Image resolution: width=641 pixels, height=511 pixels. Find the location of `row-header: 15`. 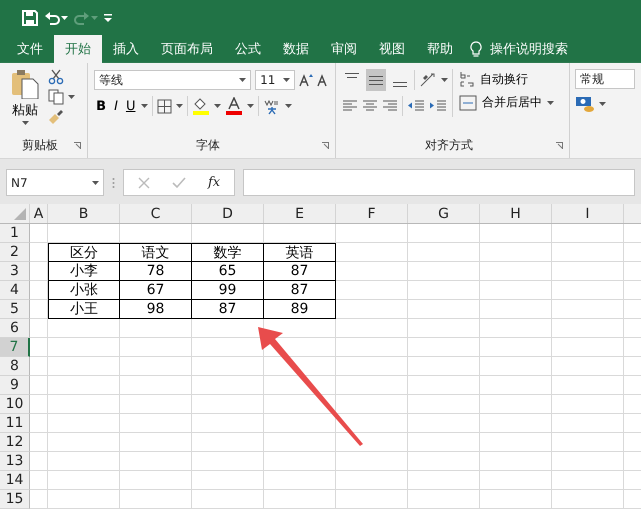

row-header: 15 is located at coordinates (15, 499).